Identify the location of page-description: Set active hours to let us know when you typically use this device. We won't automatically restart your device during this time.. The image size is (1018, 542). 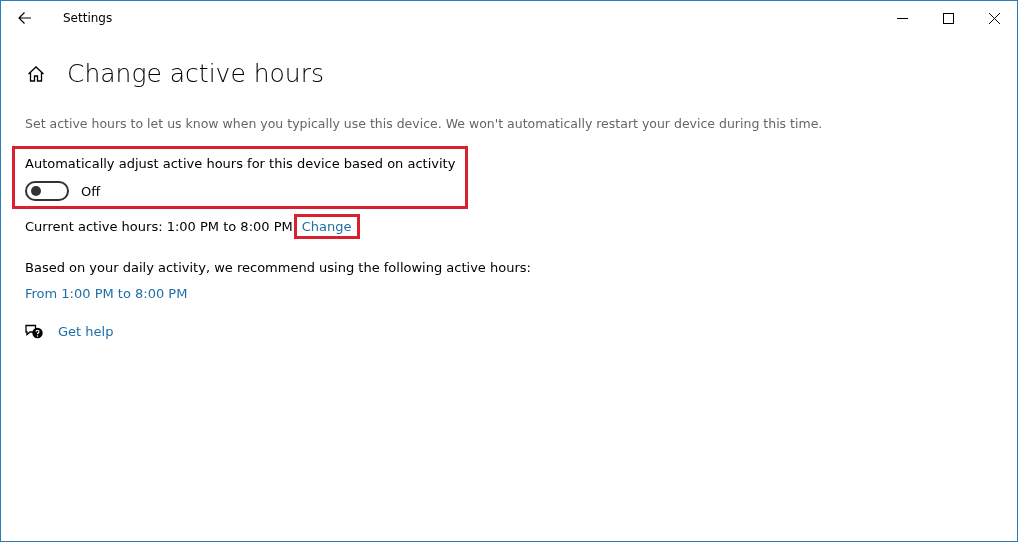
(424, 123).